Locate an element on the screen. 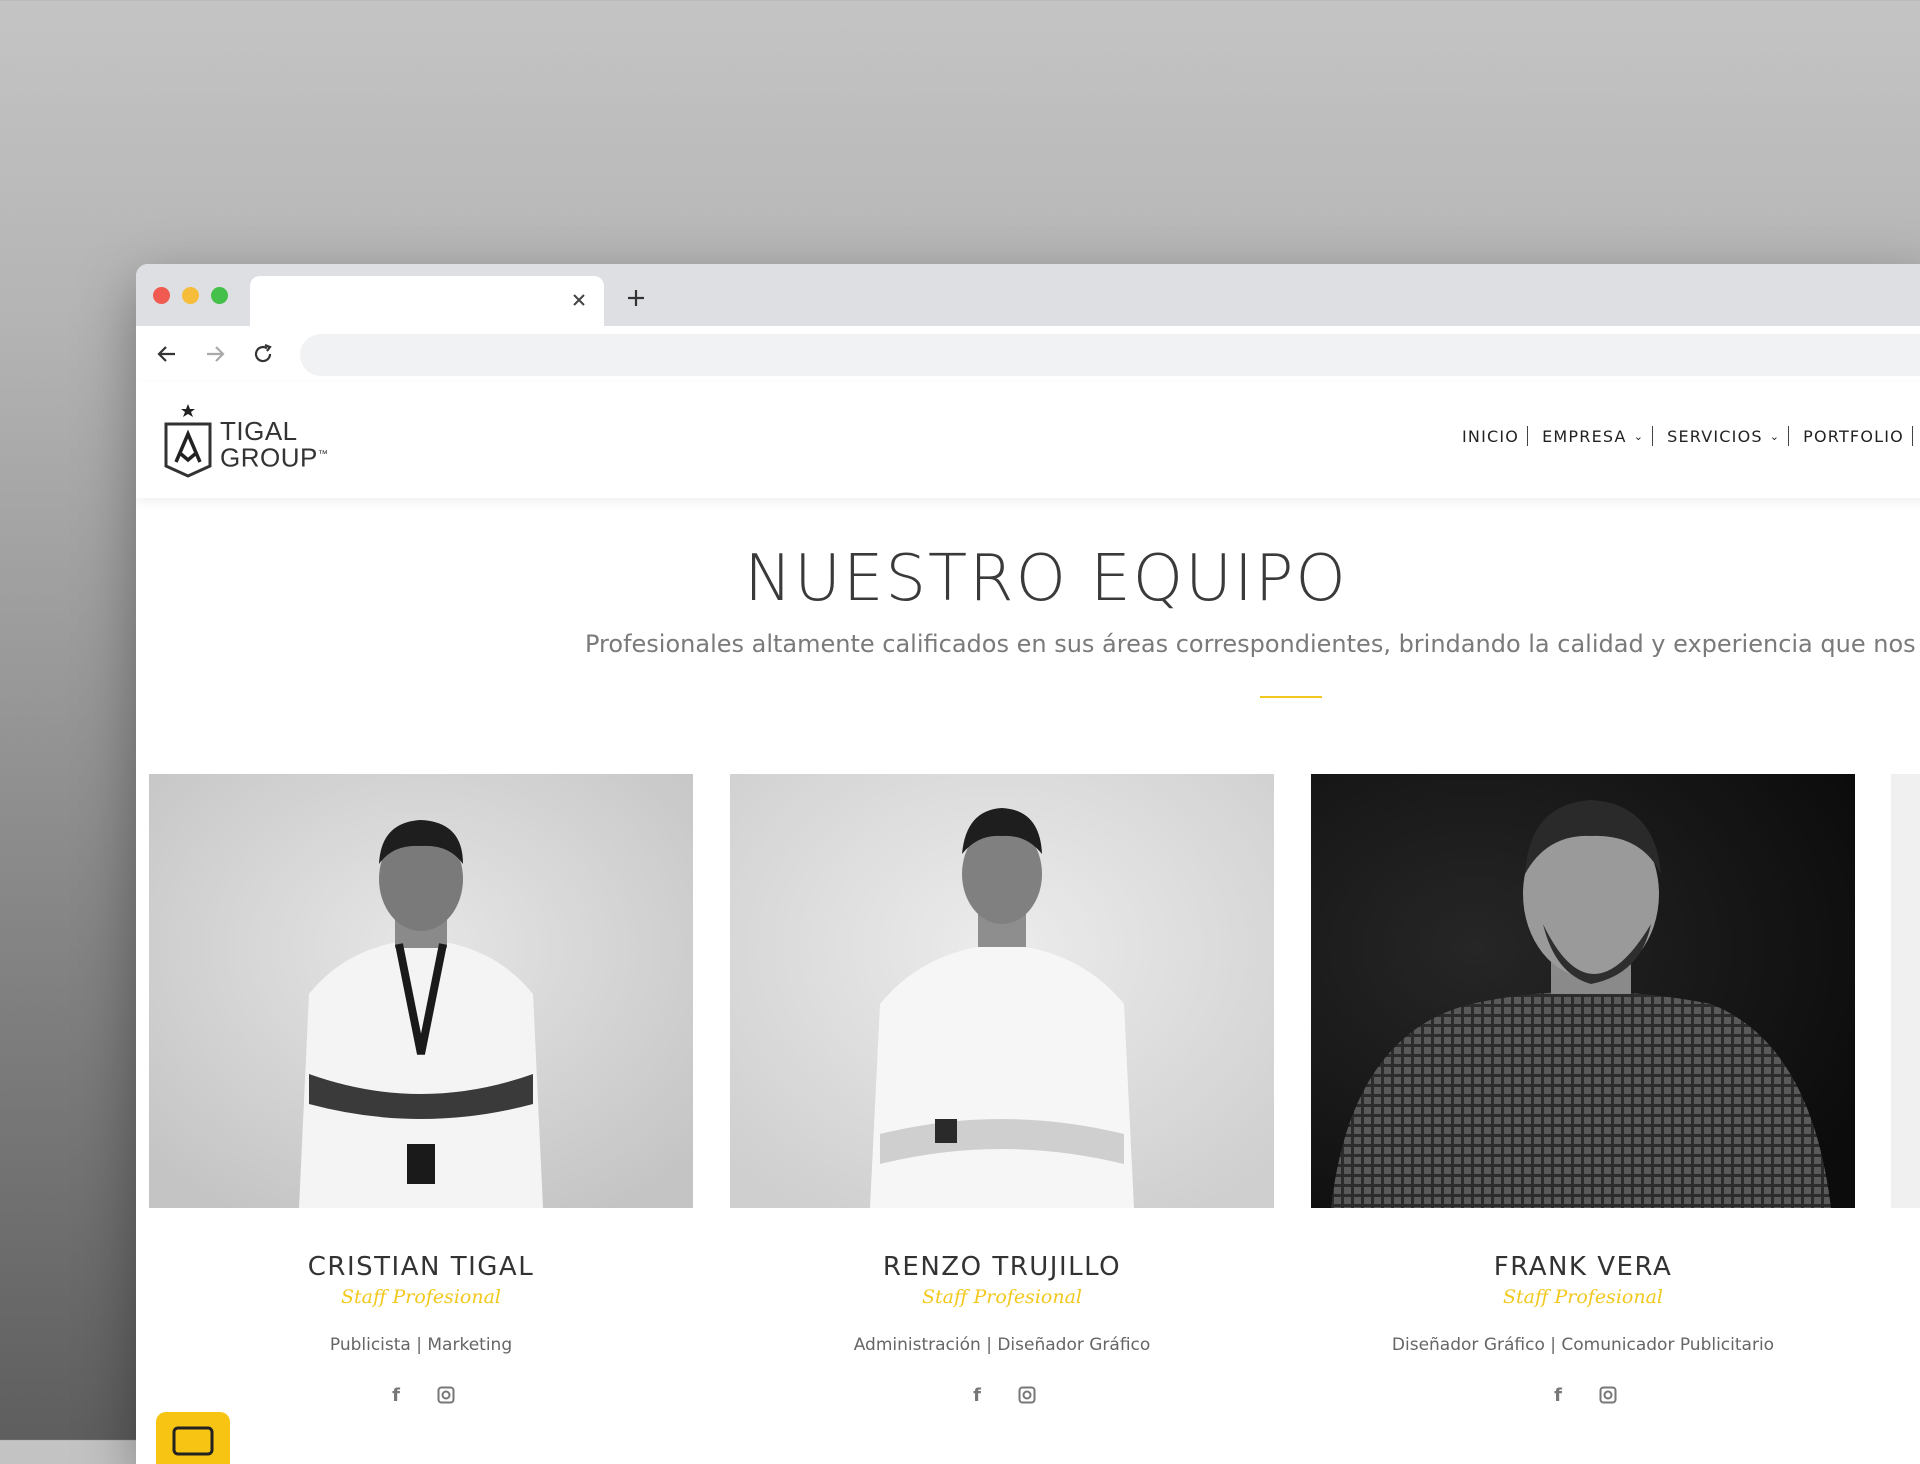  minimize-window-button is located at coordinates (190, 295).